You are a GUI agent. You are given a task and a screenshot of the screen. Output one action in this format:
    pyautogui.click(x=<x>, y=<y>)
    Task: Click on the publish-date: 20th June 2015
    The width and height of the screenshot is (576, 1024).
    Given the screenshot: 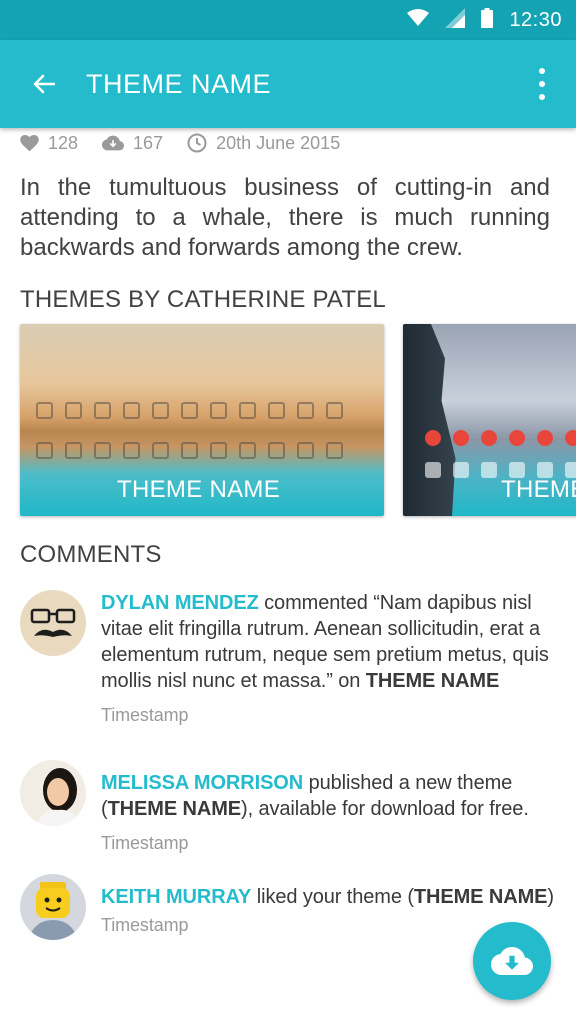 What is the action you would take?
    pyautogui.click(x=278, y=142)
    